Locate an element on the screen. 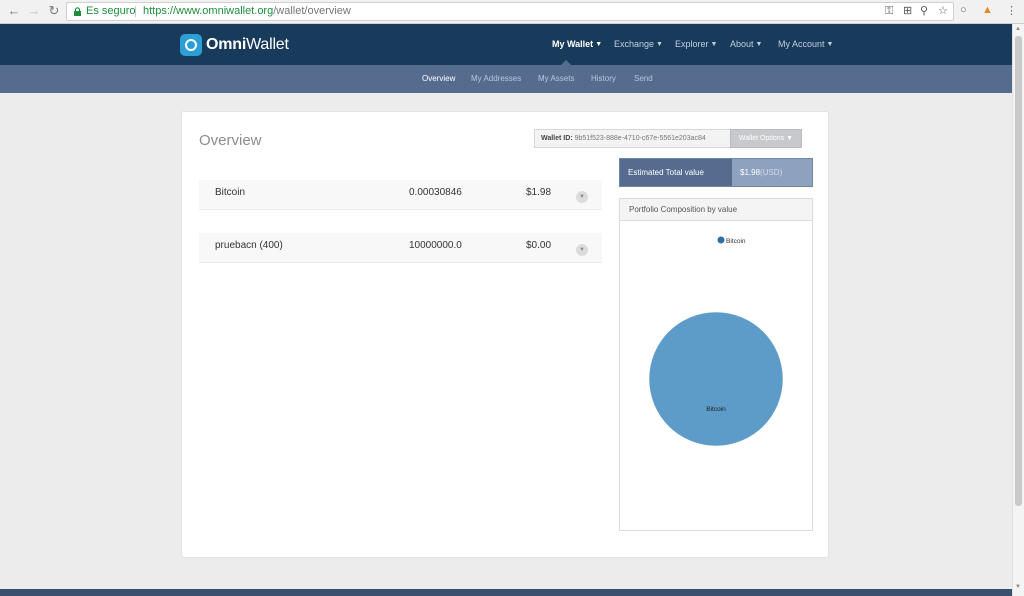  zoom-icon: ⚲ is located at coordinates (924, 11).